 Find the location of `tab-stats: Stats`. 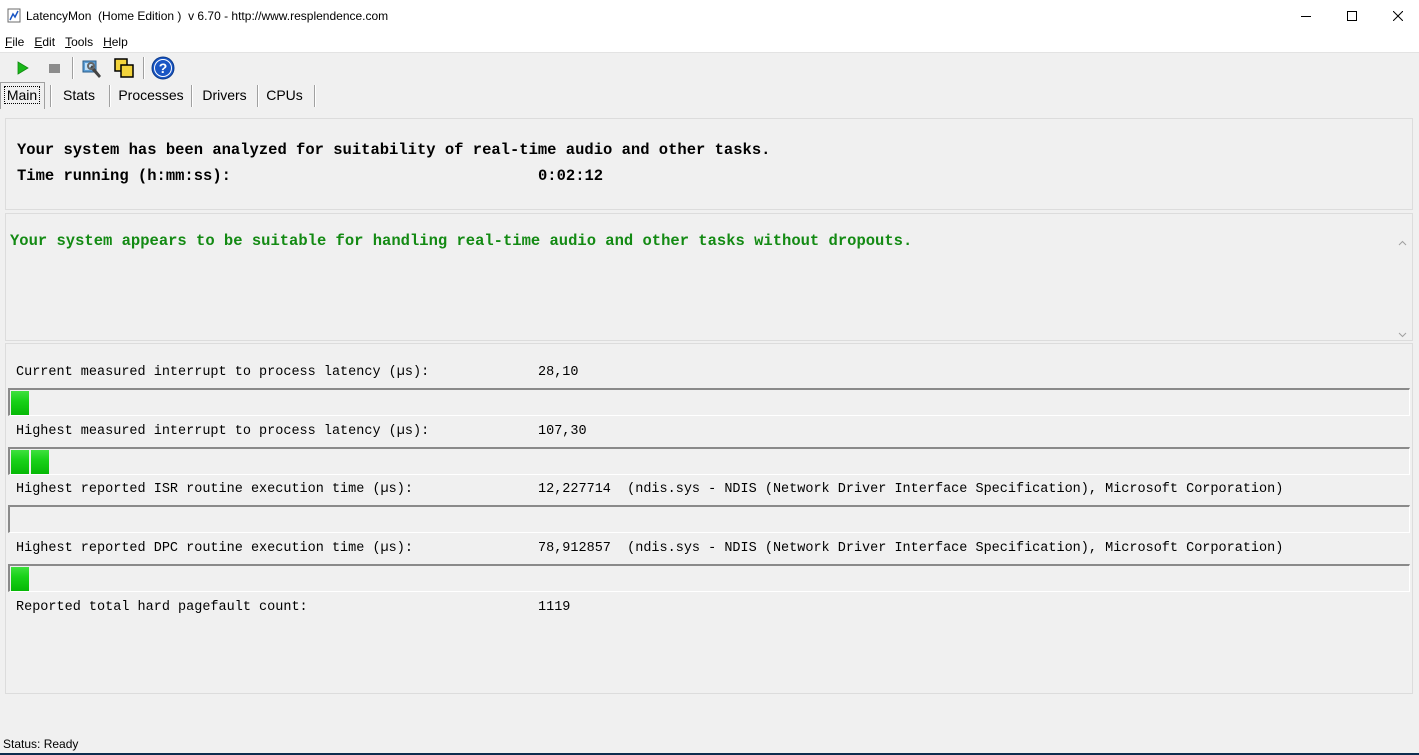

tab-stats: Stats is located at coordinates (79, 95).